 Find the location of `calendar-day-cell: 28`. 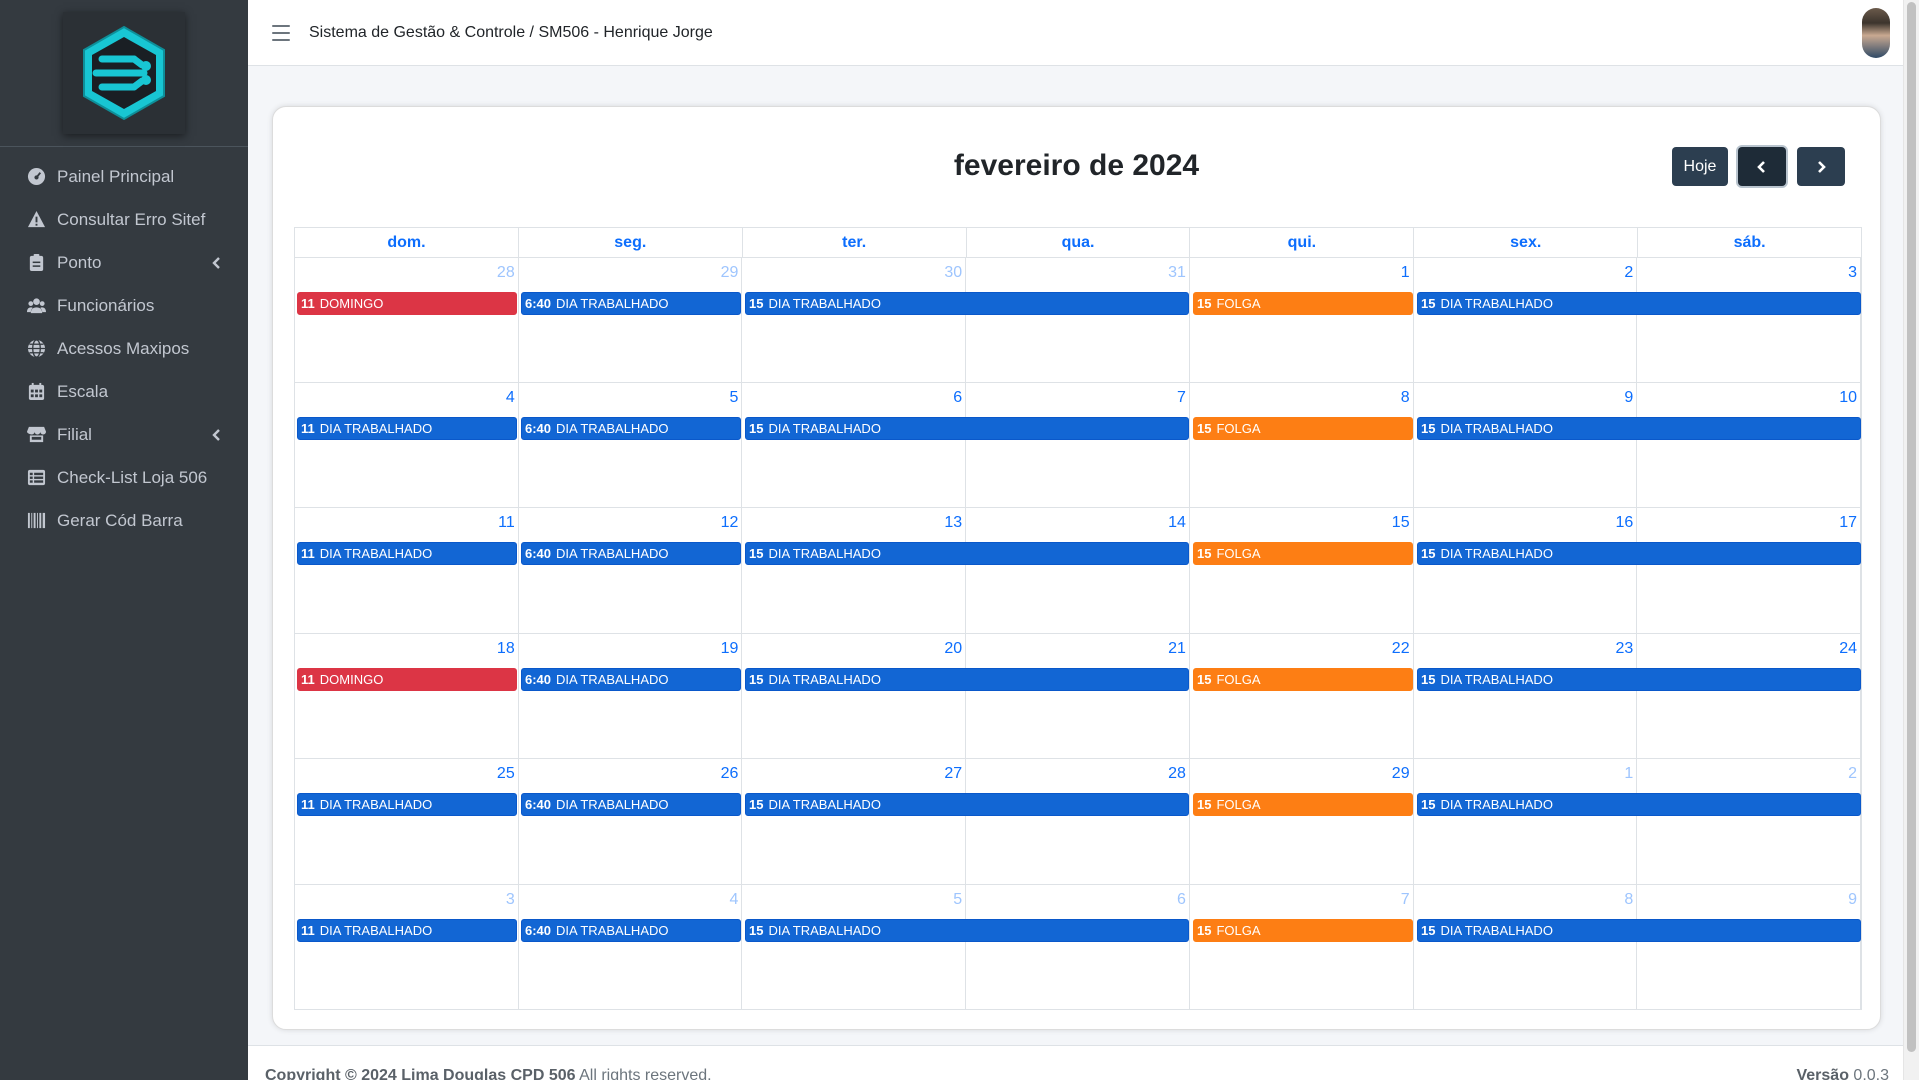

calendar-day-cell: 28 is located at coordinates (1078, 821).